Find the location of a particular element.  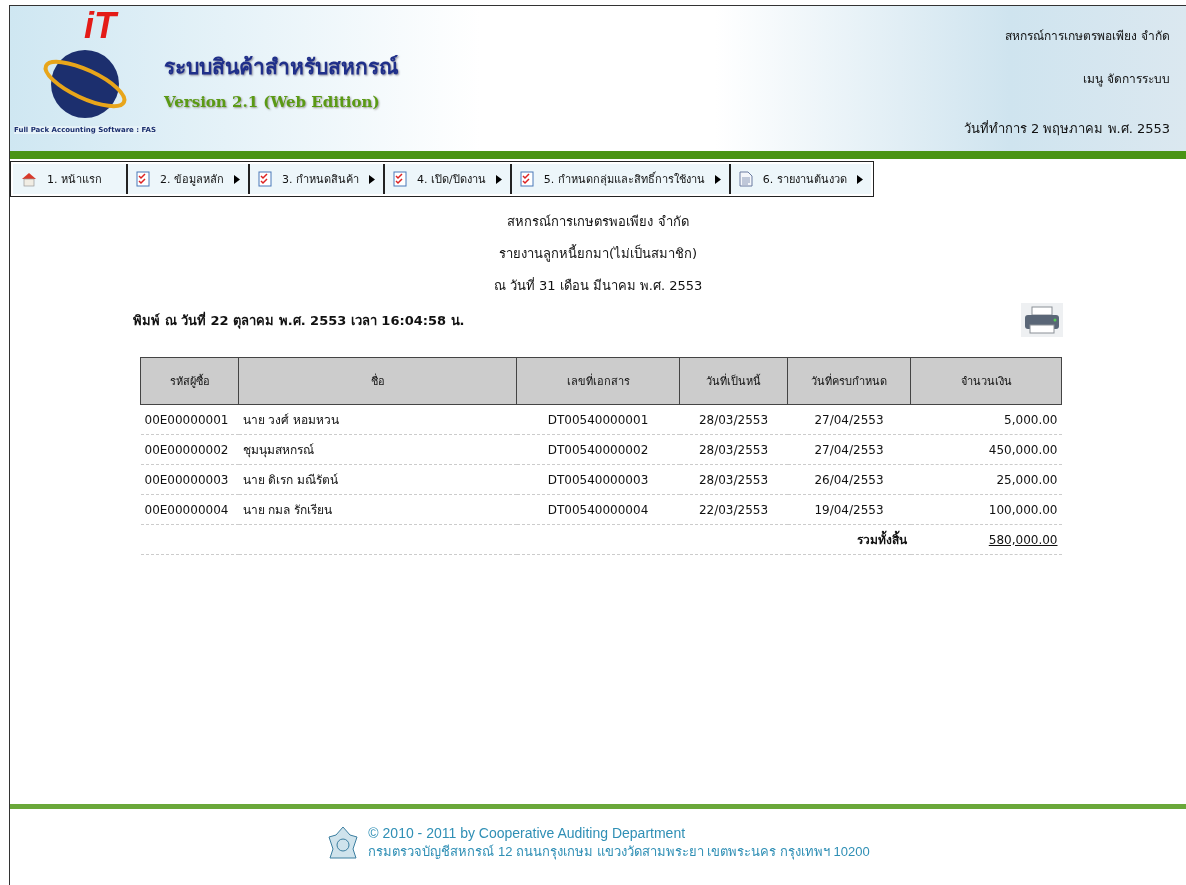

app-title: ระบบสินค้าสำหรับสหกรณ์ is located at coordinates (281, 67).